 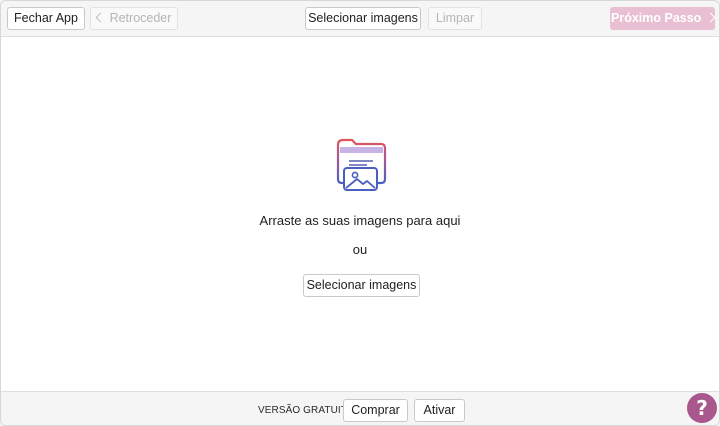 I want to click on bottom-bar: VERSÃO GRATUITO Comprar Ativar, so click(x=360, y=408).